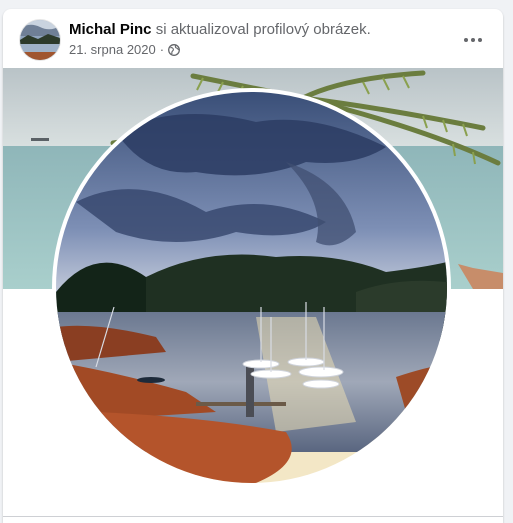 Image resolution: width=513 pixels, height=523 pixels. What do you see at coordinates (112, 49) in the screenshot?
I see `post-date: 21. srpna 2020` at bounding box center [112, 49].